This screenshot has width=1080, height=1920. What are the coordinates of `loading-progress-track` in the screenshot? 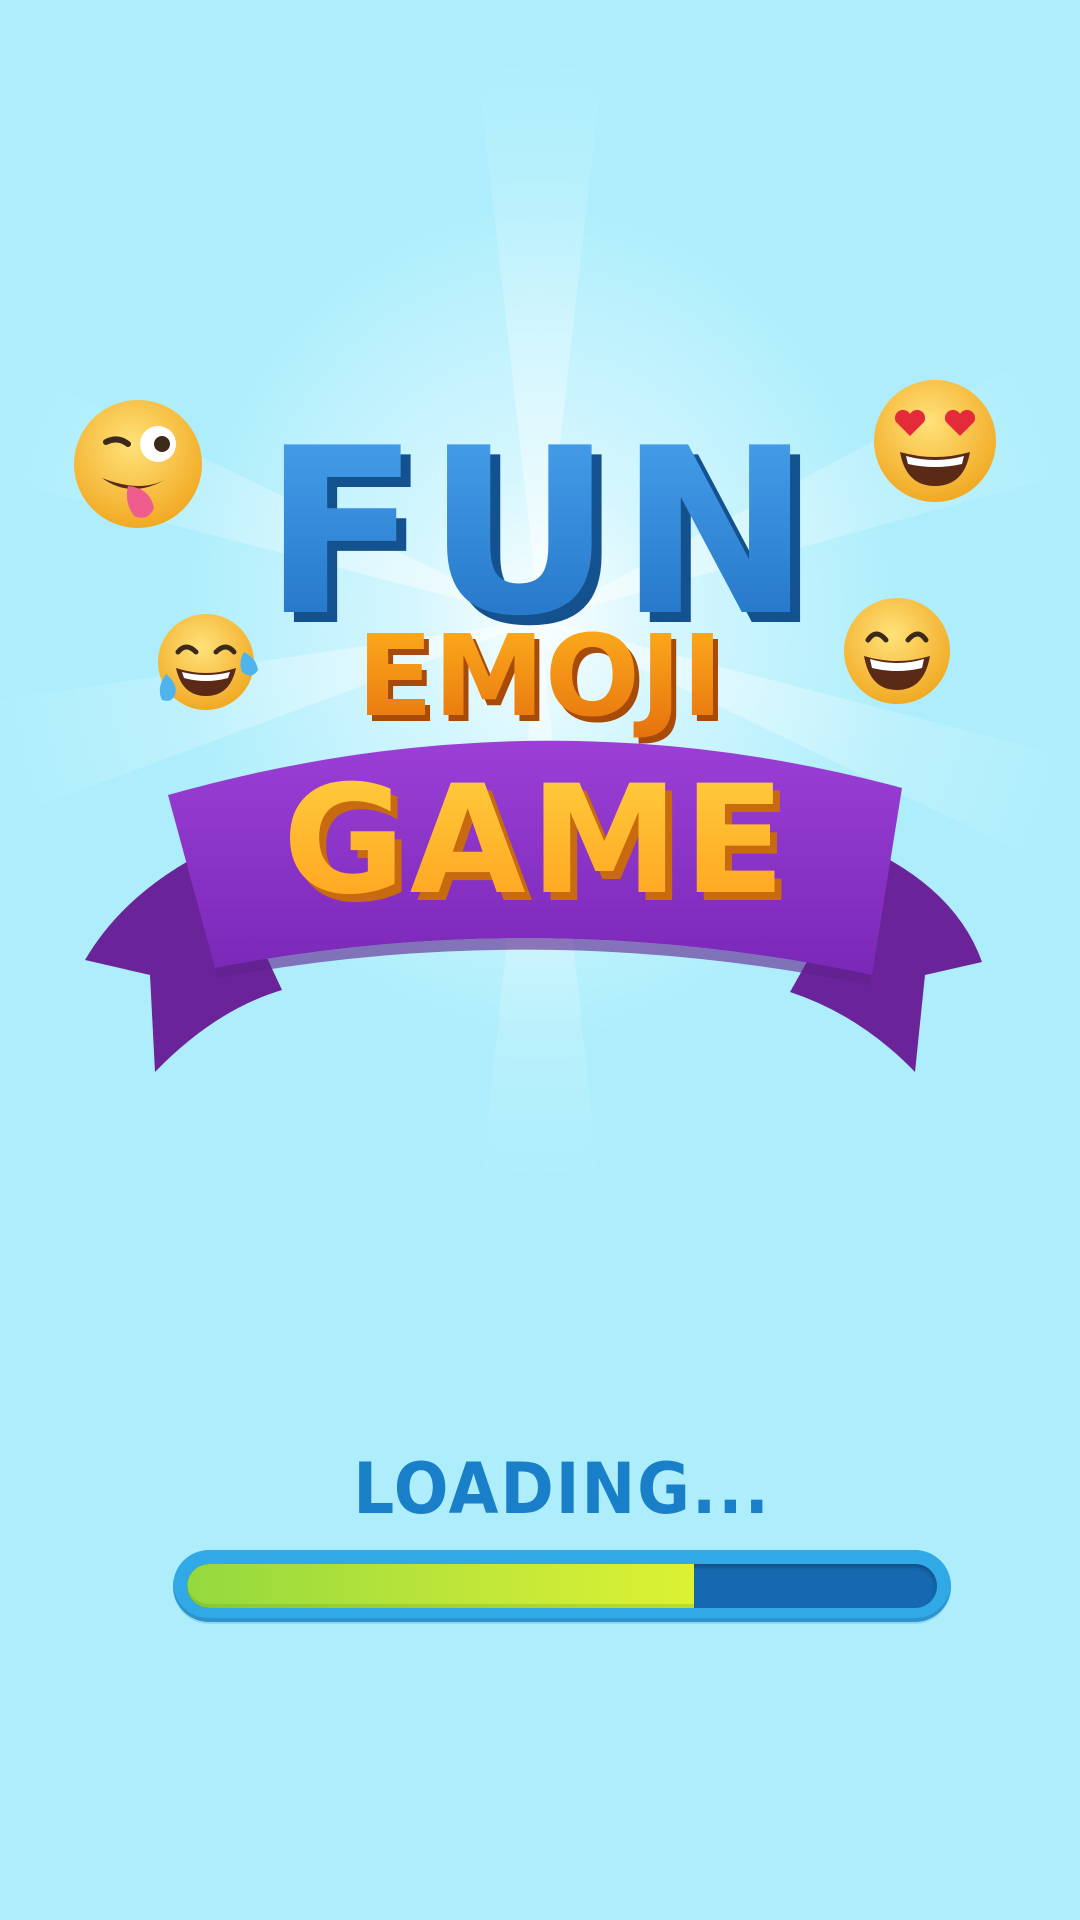 It's located at (562, 1586).